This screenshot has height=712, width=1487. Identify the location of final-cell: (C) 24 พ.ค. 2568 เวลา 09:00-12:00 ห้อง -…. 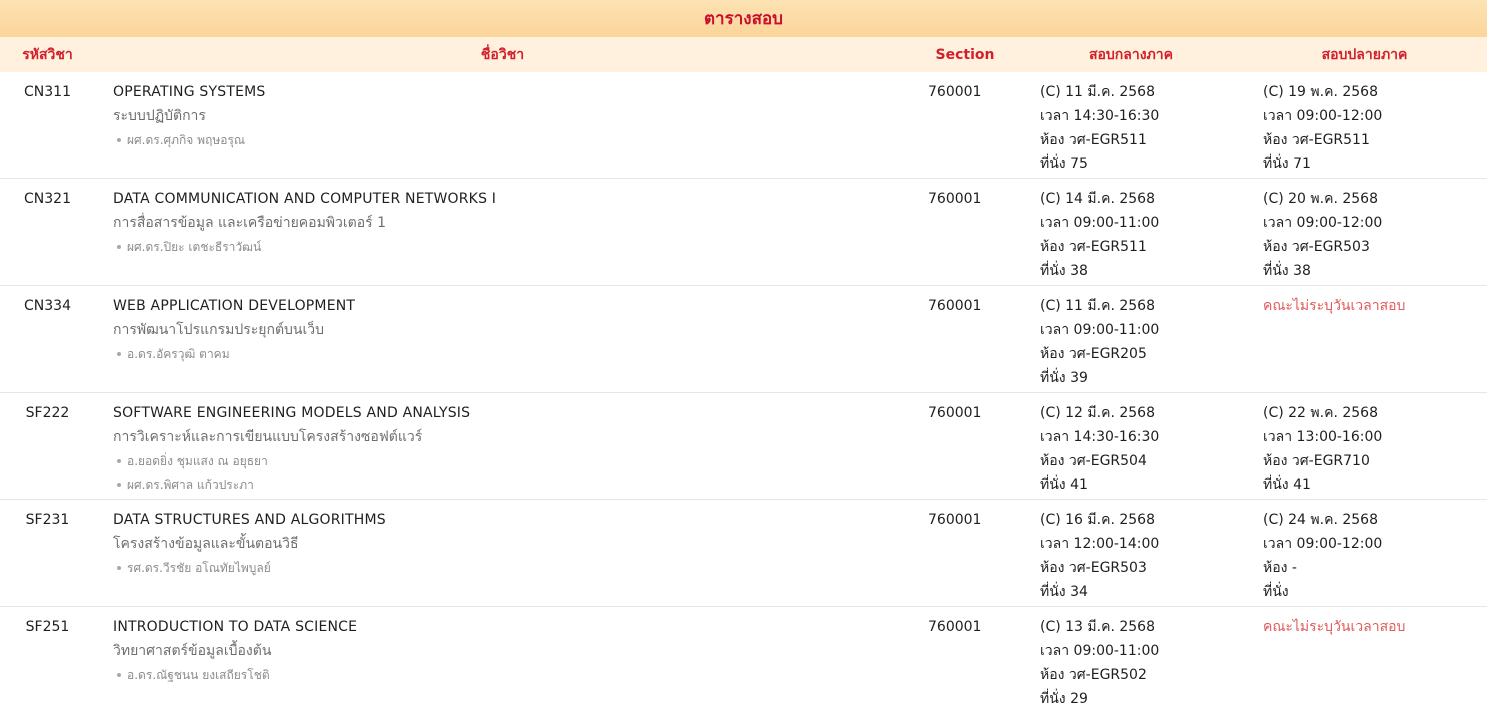
(1364, 557).